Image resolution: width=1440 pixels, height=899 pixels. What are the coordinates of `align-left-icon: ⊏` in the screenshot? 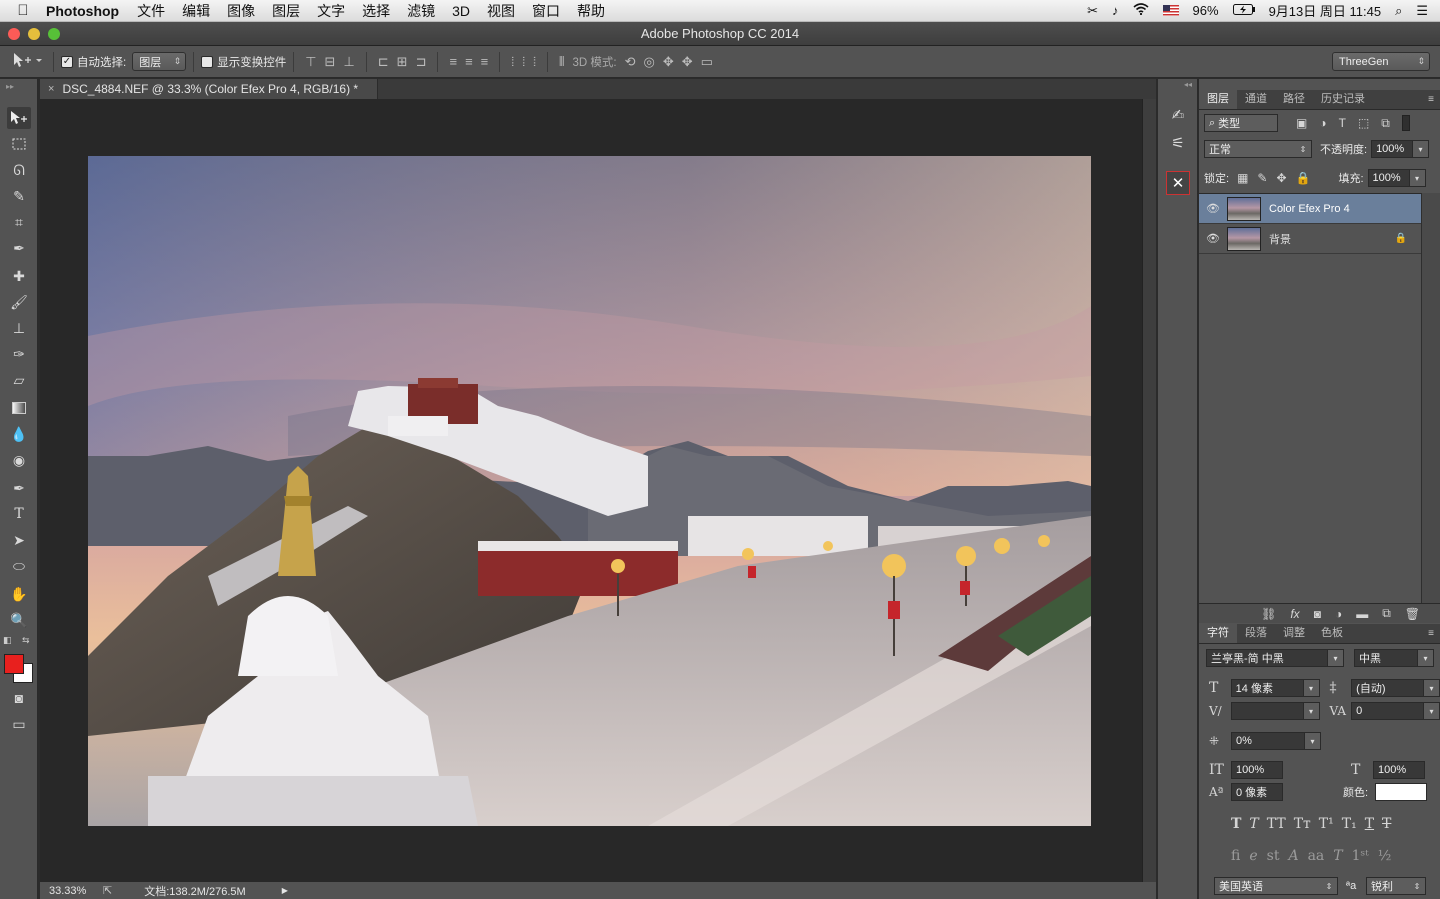 It's located at (383, 62).